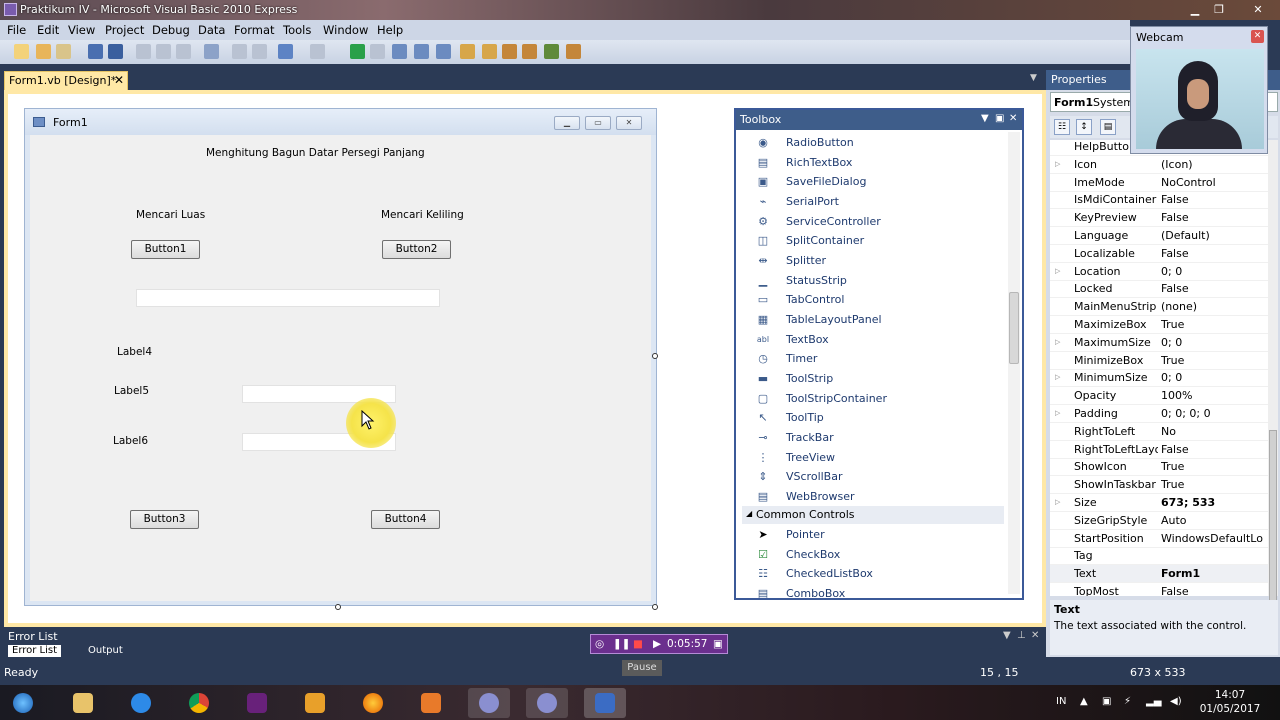 The width and height of the screenshot is (1280, 720). I want to click on tray-power-icon: ⚡, so click(1127, 701).